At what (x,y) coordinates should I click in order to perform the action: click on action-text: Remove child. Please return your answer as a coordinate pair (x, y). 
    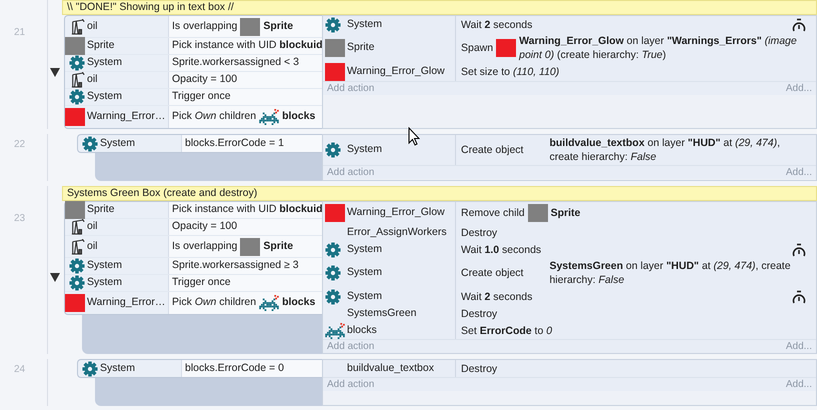
    Looking at the image, I should click on (493, 213).